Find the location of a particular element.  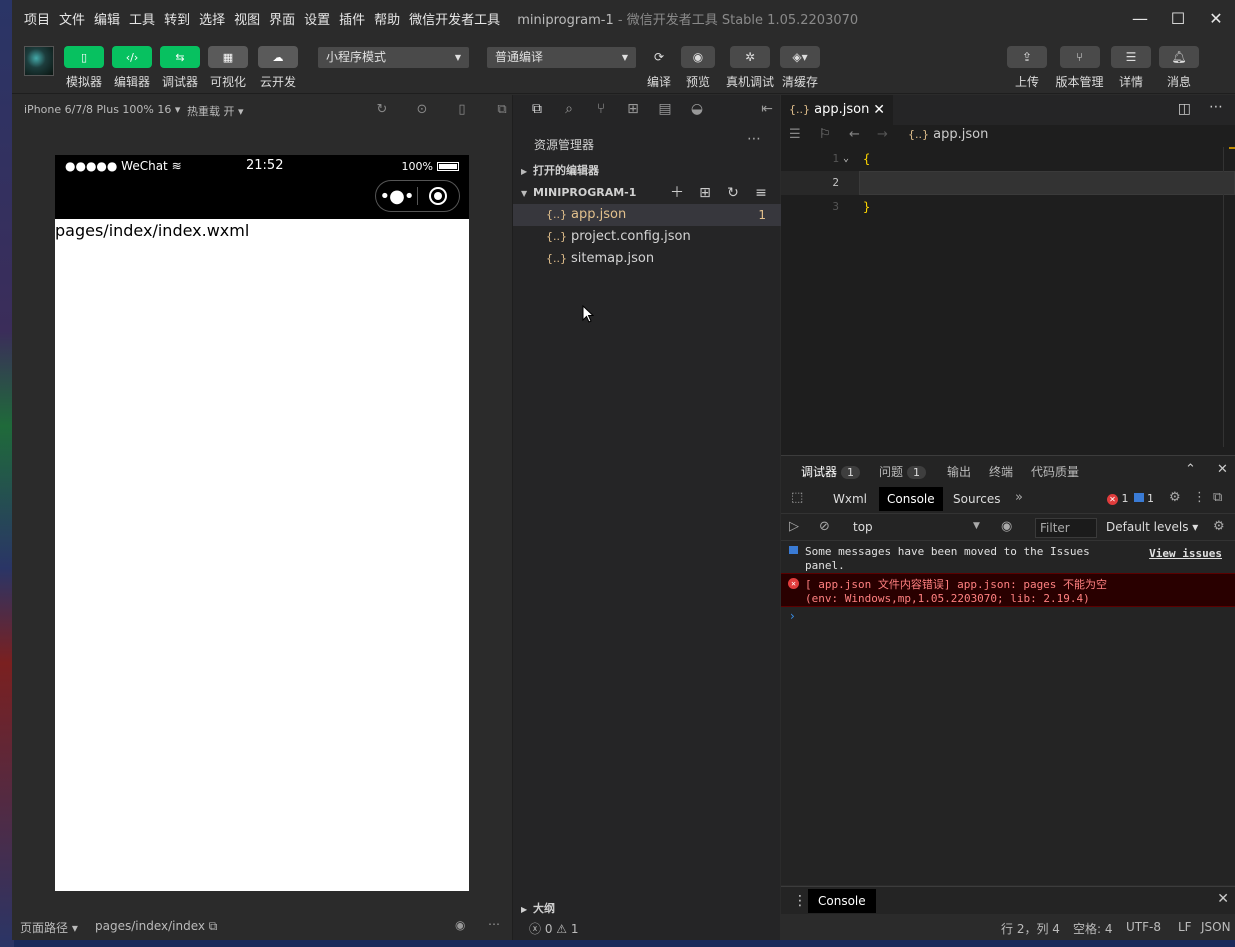

search-icon: ⌕ is located at coordinates (569, 109).